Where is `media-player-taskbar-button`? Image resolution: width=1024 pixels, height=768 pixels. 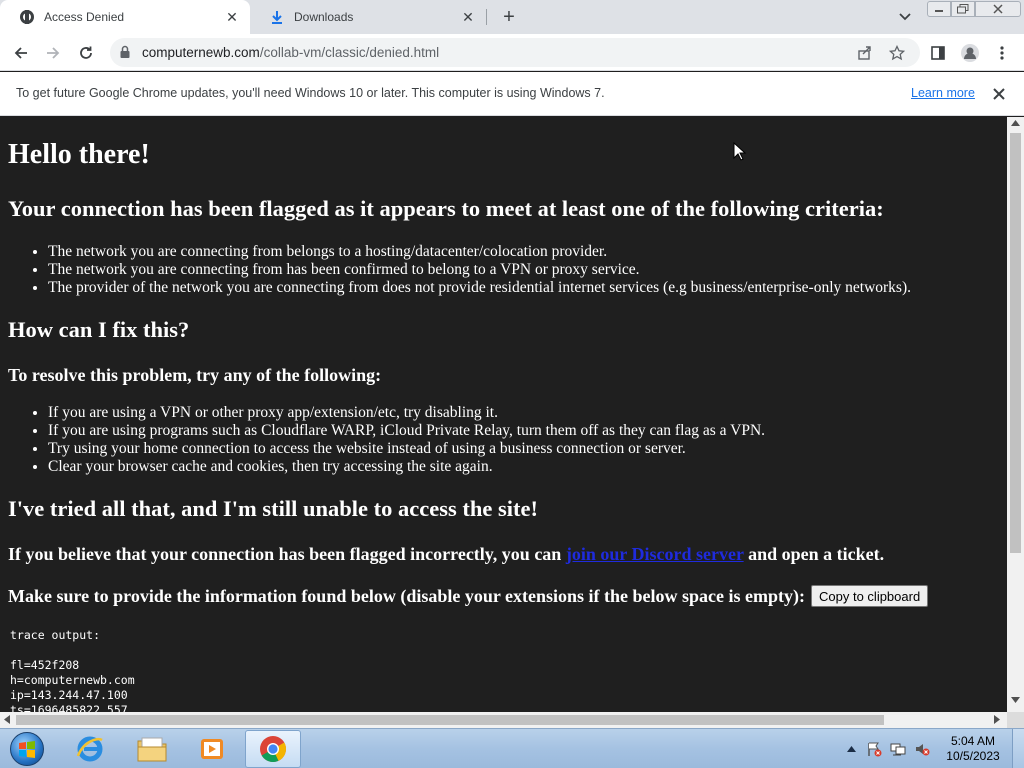
media-player-taskbar-button is located at coordinates (212, 749).